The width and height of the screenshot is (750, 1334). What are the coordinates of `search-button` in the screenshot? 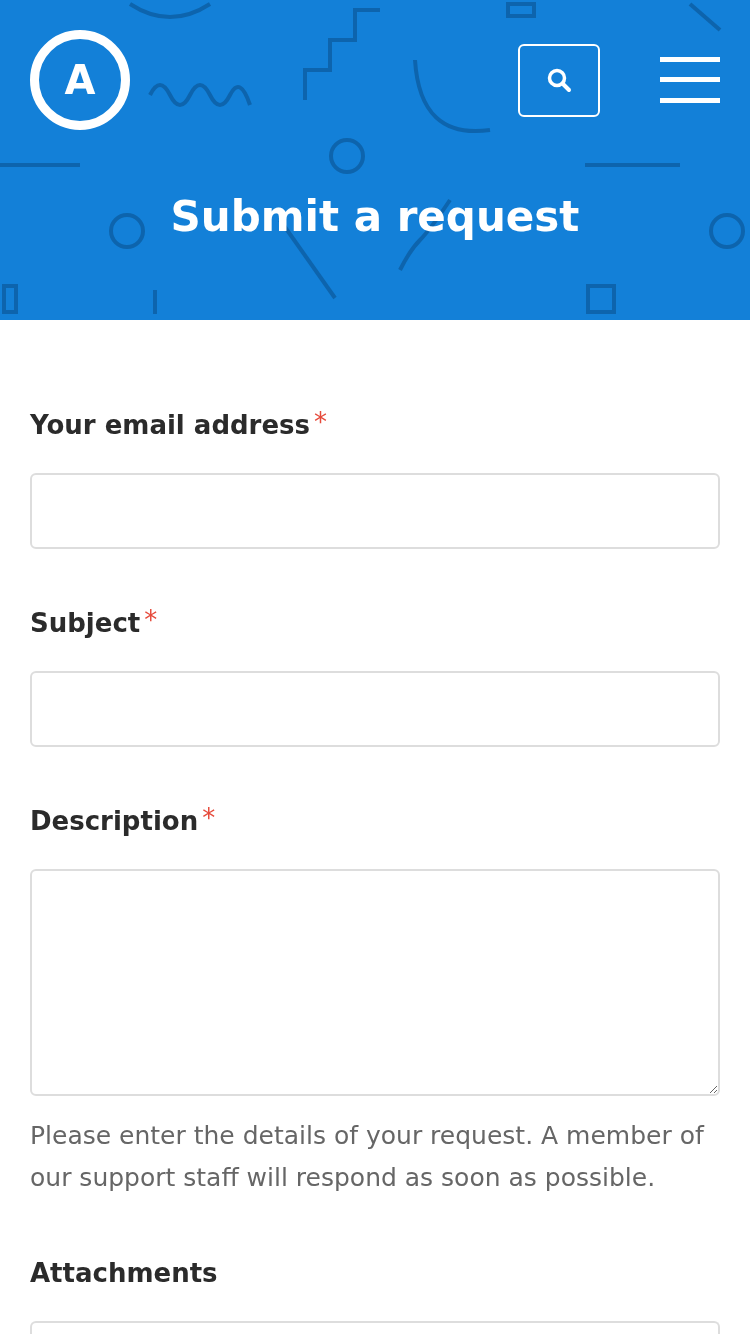 It's located at (559, 80).